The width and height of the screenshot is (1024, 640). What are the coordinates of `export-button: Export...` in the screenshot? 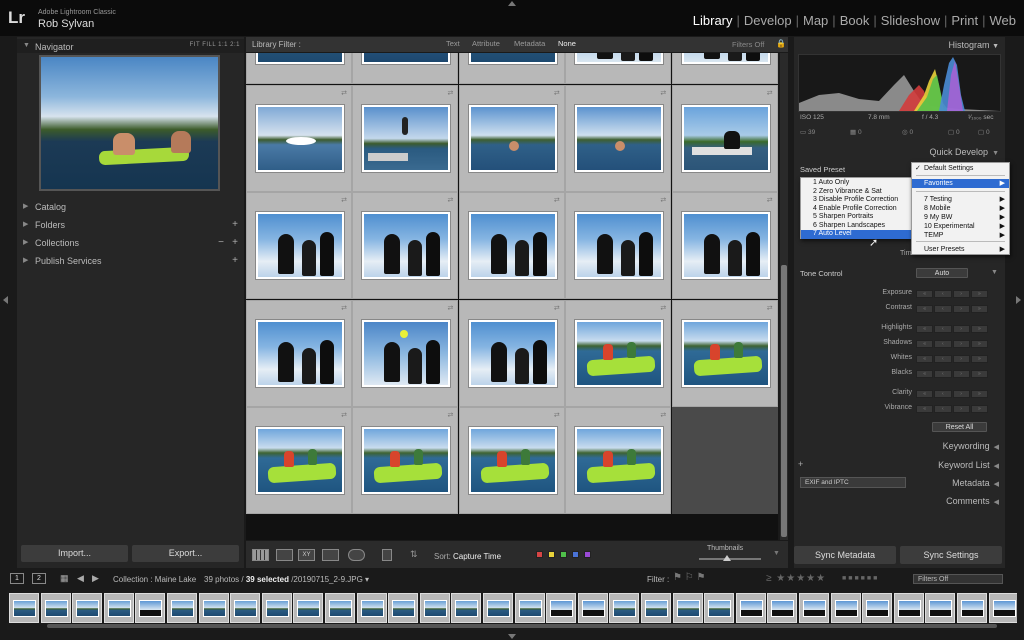 It's located at (185, 553).